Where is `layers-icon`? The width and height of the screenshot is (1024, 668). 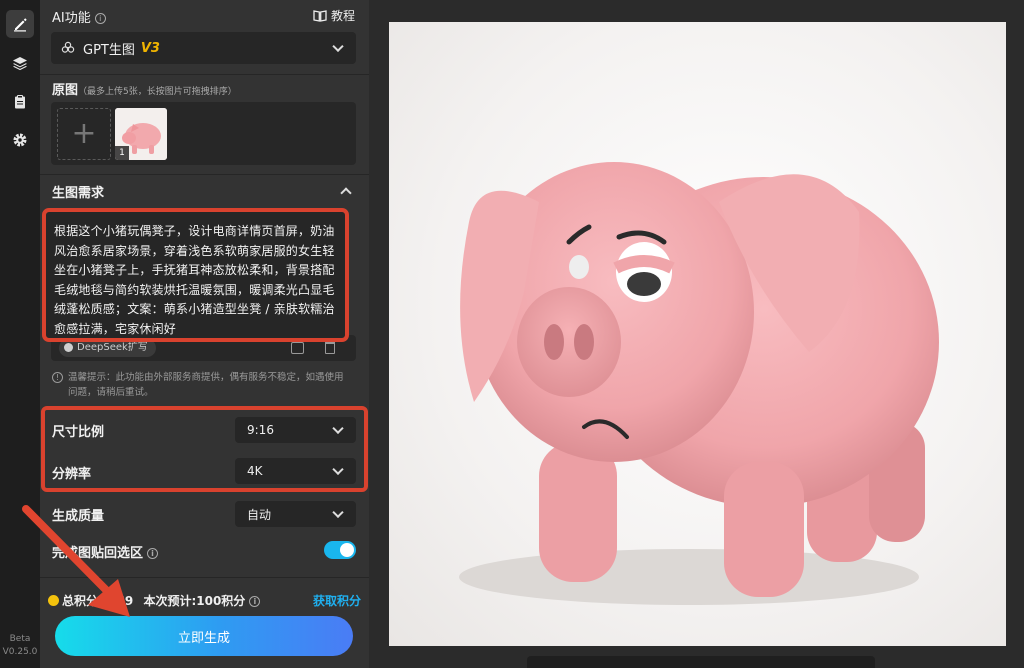 layers-icon is located at coordinates (20, 63).